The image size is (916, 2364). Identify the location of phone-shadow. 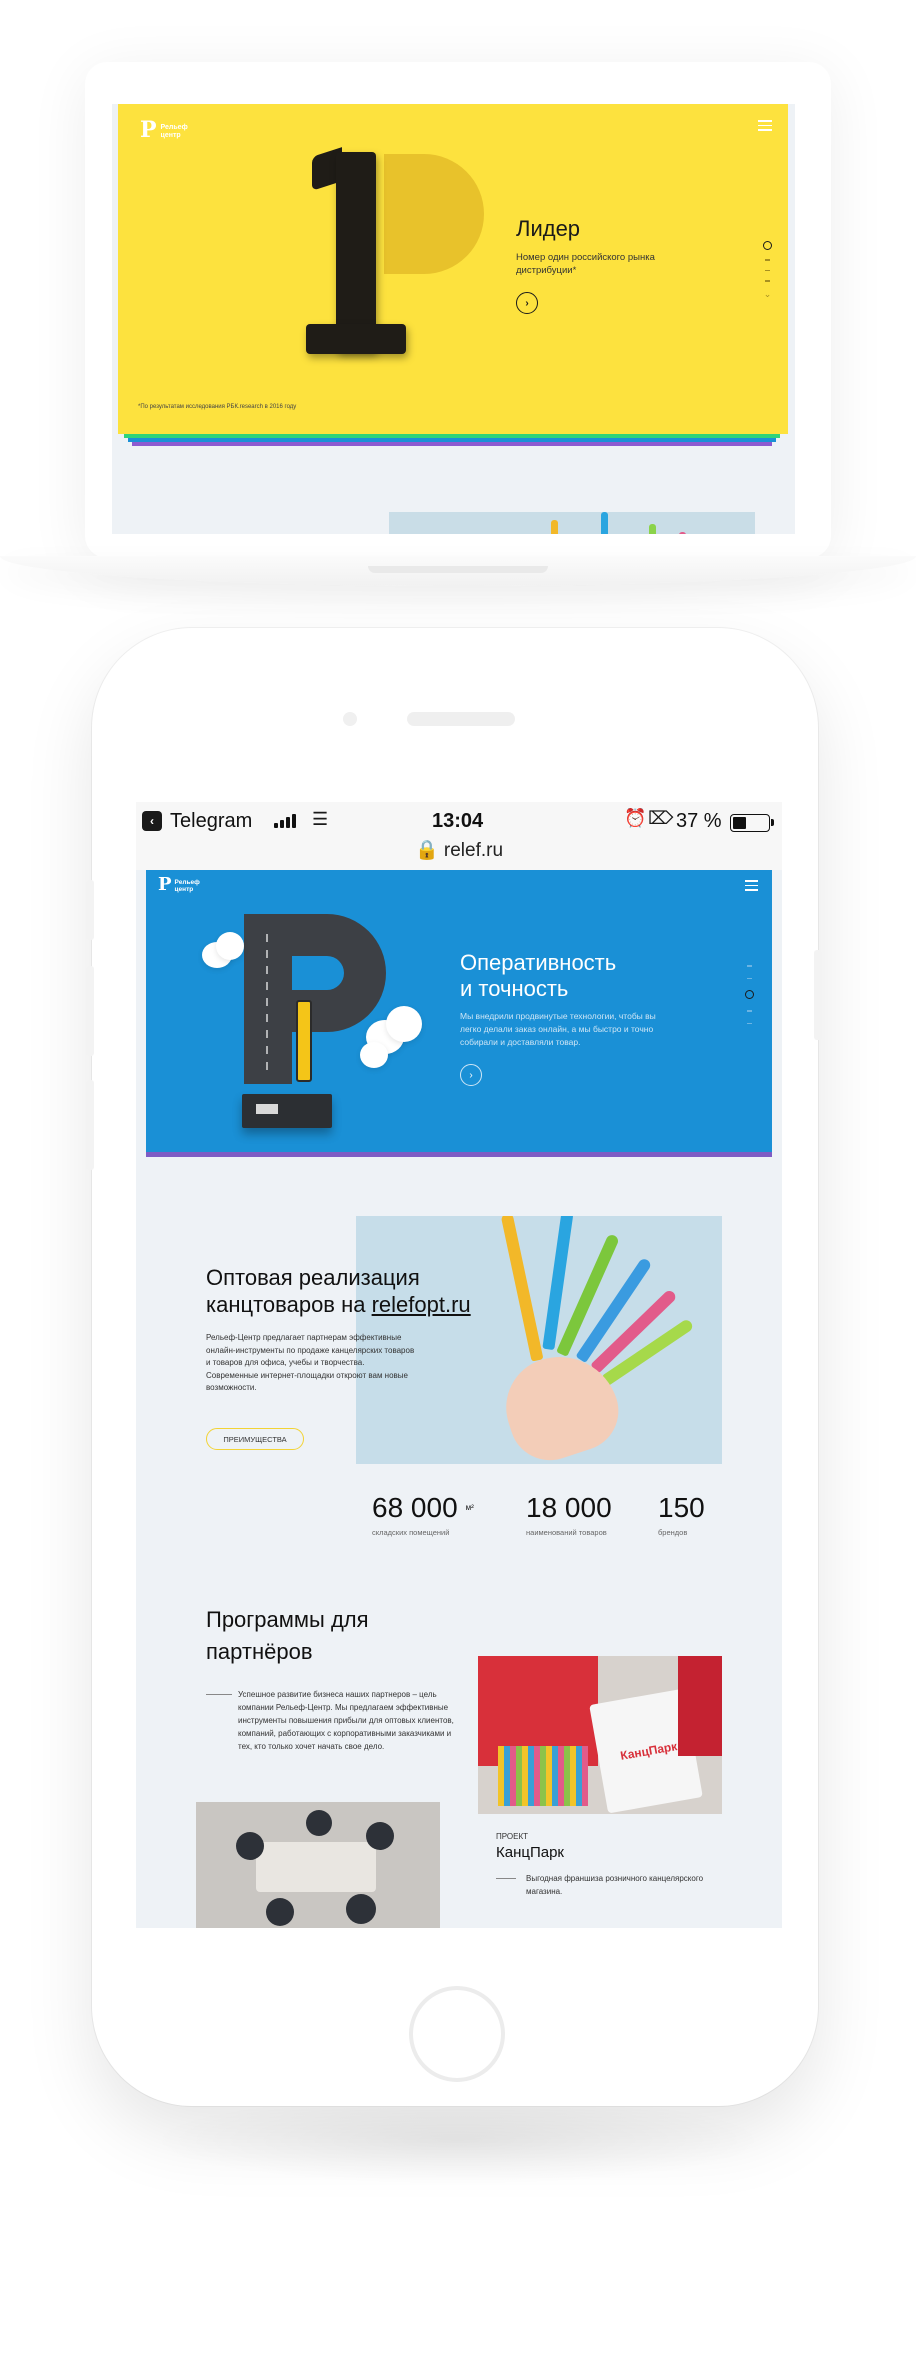
(458, 2140).